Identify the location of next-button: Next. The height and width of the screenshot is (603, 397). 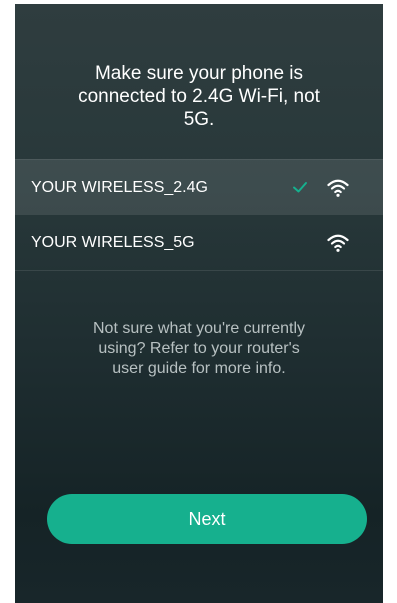
(207, 519).